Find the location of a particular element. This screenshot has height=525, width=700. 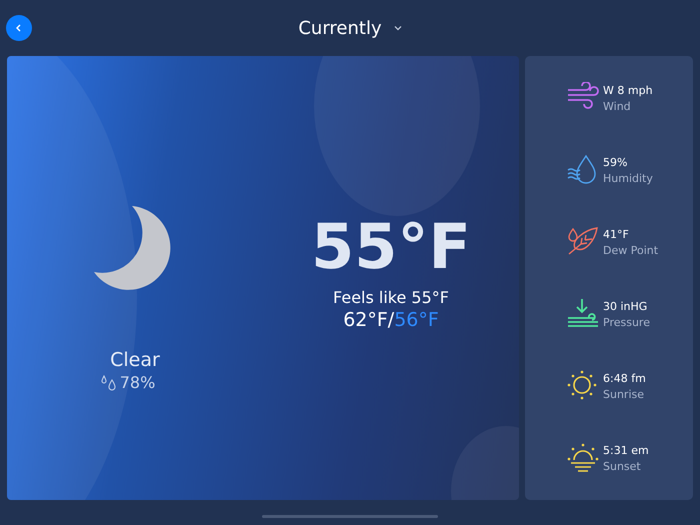

detail-value: 41°F is located at coordinates (616, 234).